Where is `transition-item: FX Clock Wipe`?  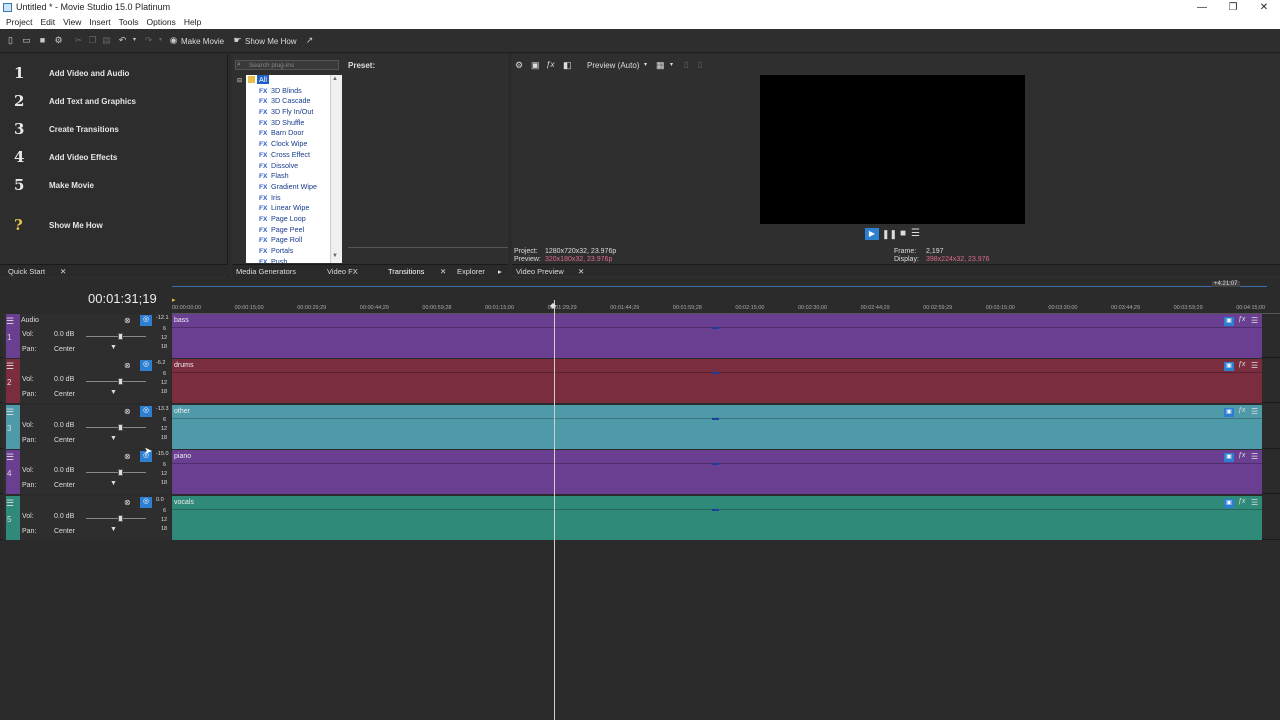 transition-item: FX Clock Wipe is located at coordinates (294, 144).